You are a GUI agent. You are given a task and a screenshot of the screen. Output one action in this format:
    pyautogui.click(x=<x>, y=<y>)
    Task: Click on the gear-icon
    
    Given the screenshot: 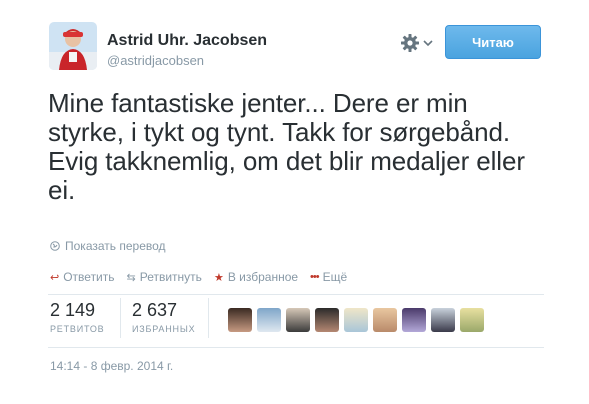 What is the action you would take?
    pyautogui.click(x=410, y=43)
    